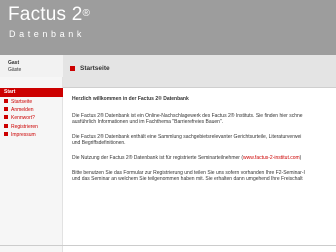  I want to click on nav-item-label: Anmelden, so click(22, 110).